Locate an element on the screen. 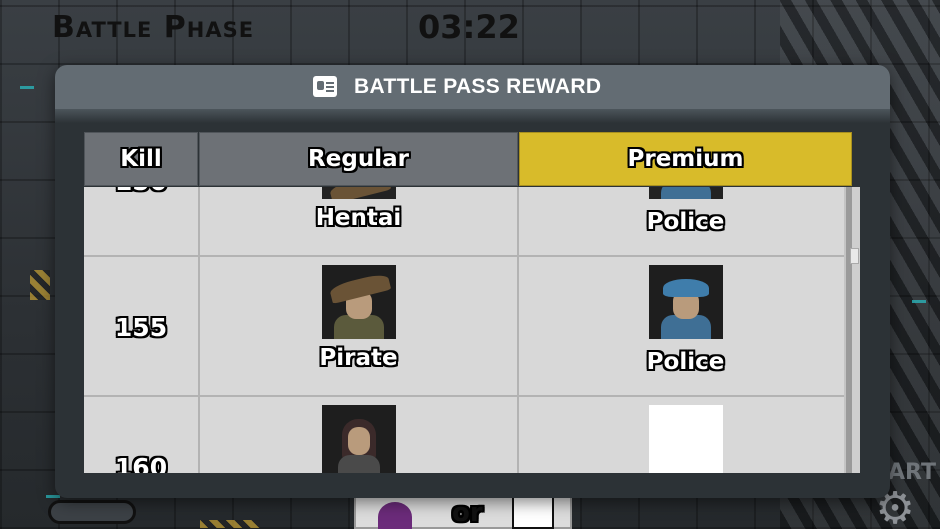 The image size is (940, 529). table-row: 160 is located at coordinates (468, 435).